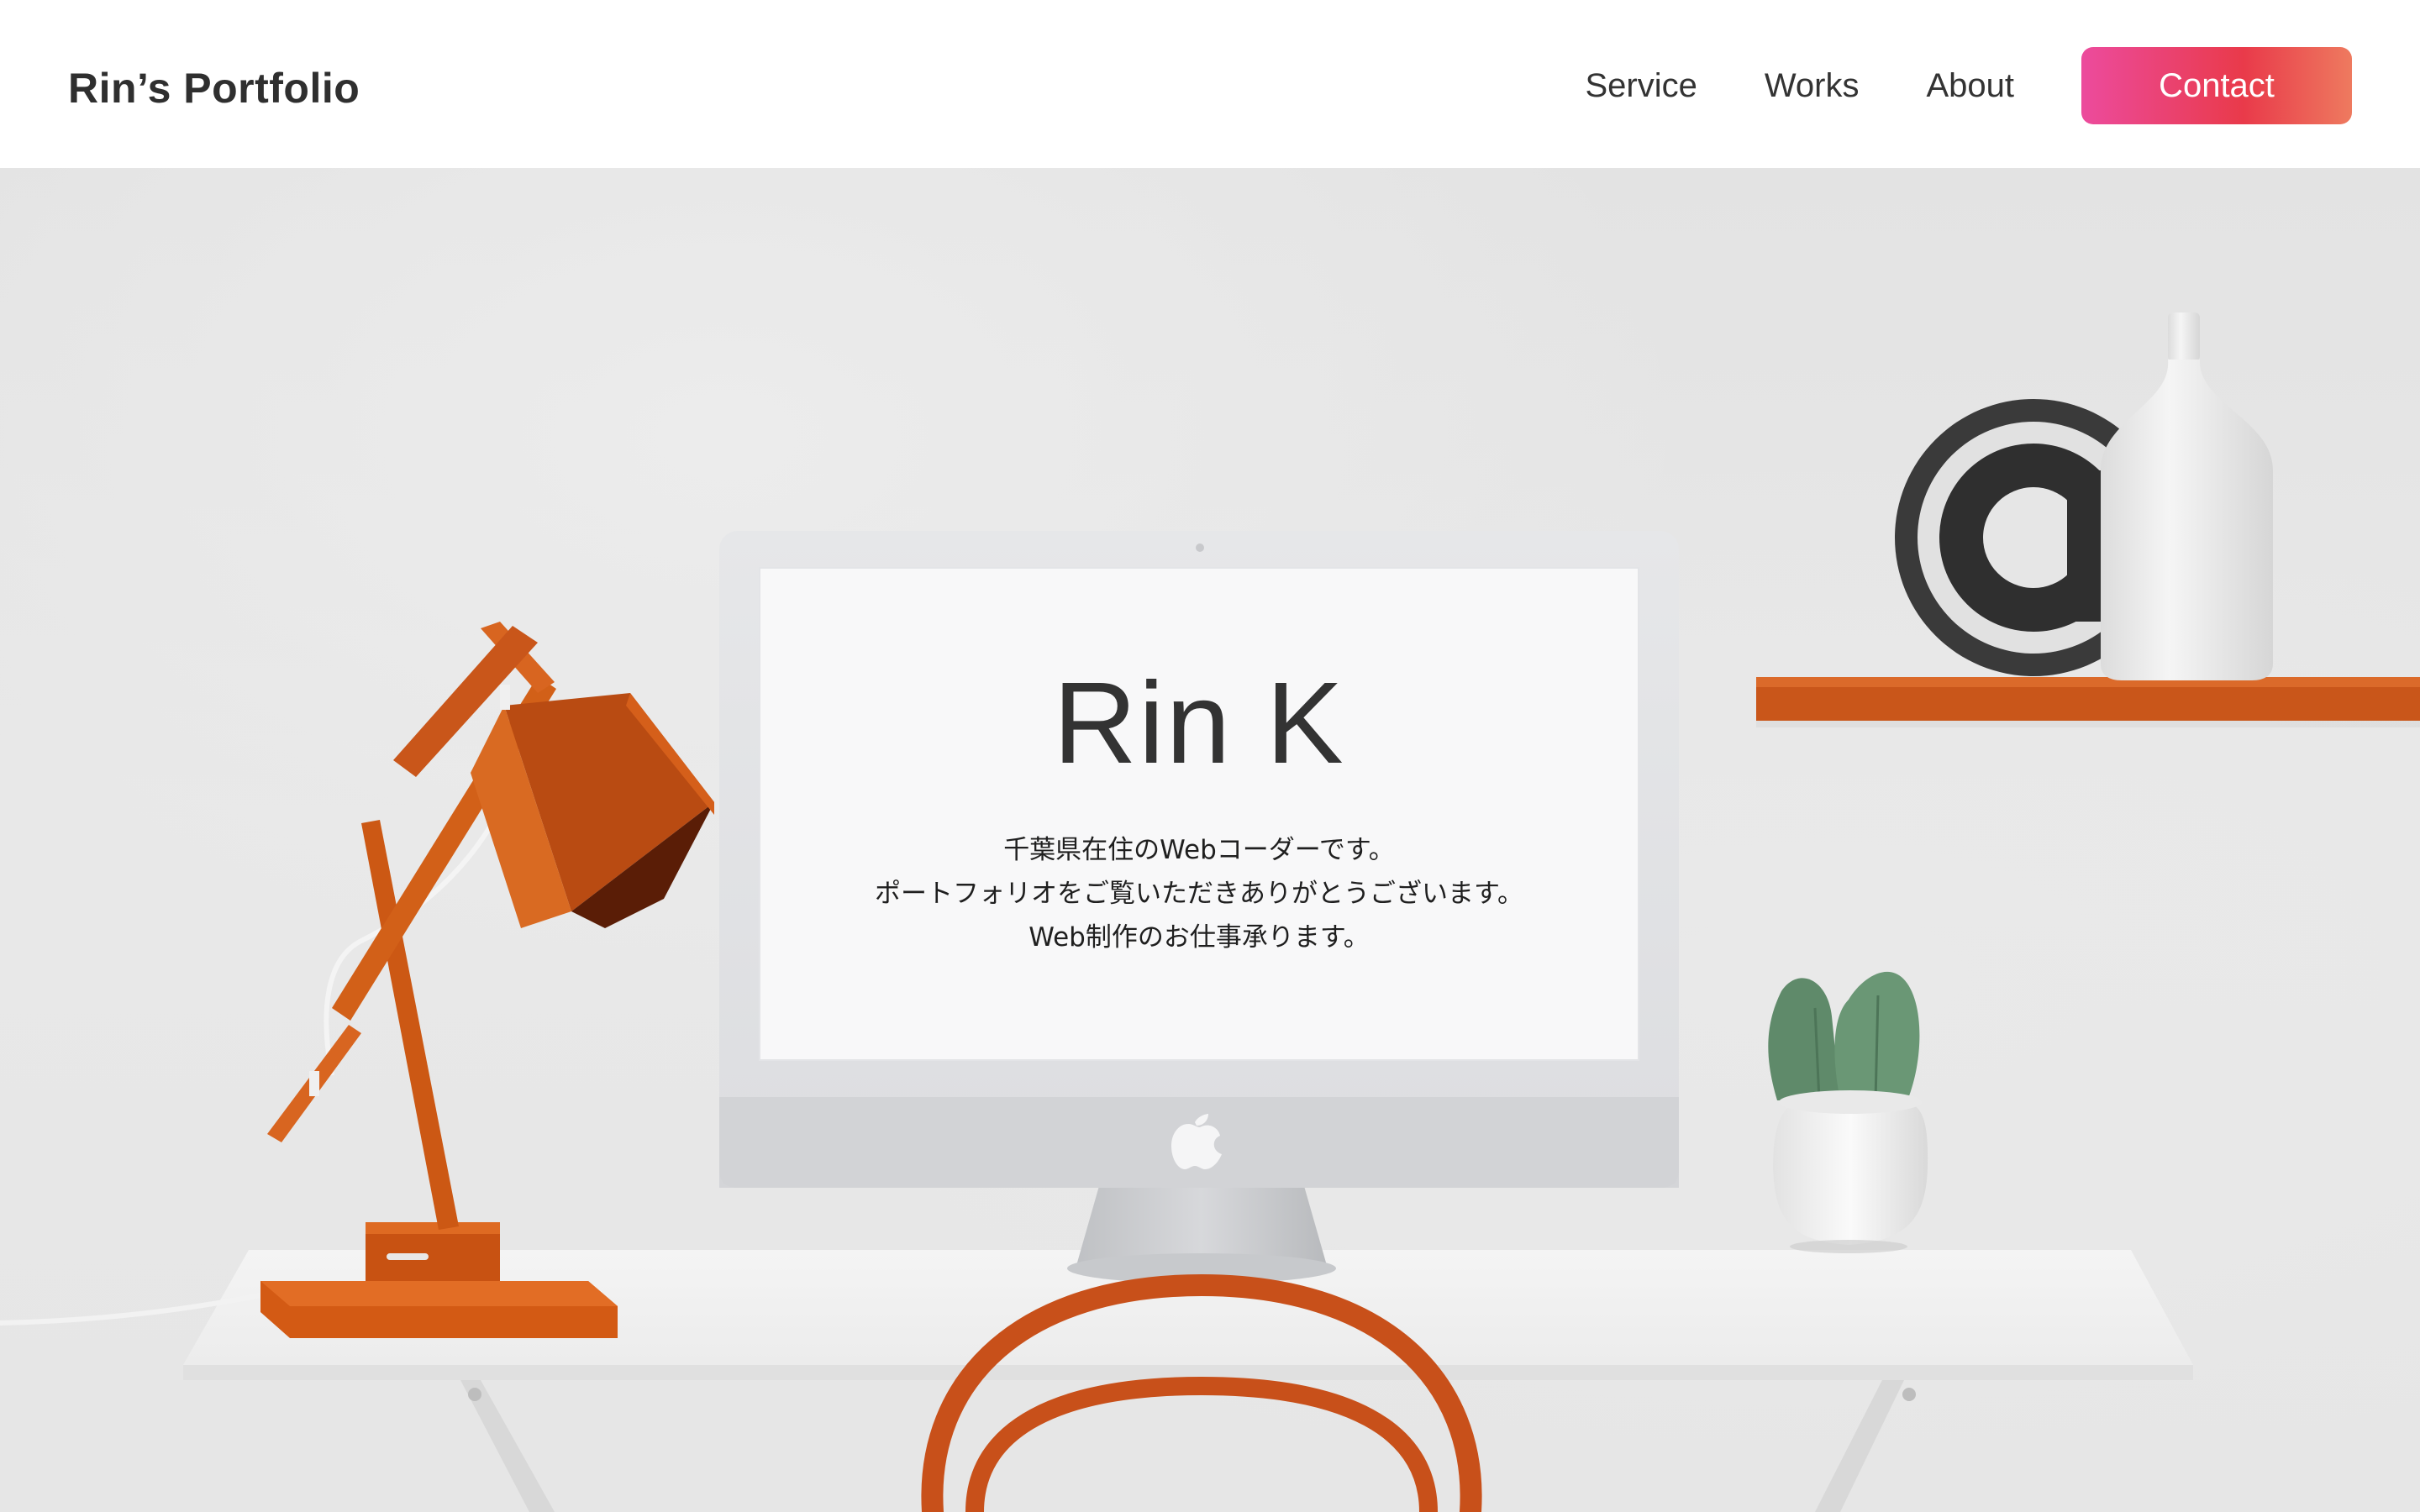 The width and height of the screenshot is (2420, 1512). I want to click on hero-description-line: ポートフォリオをご覧いただきありがとうございます。, so click(1199, 894).